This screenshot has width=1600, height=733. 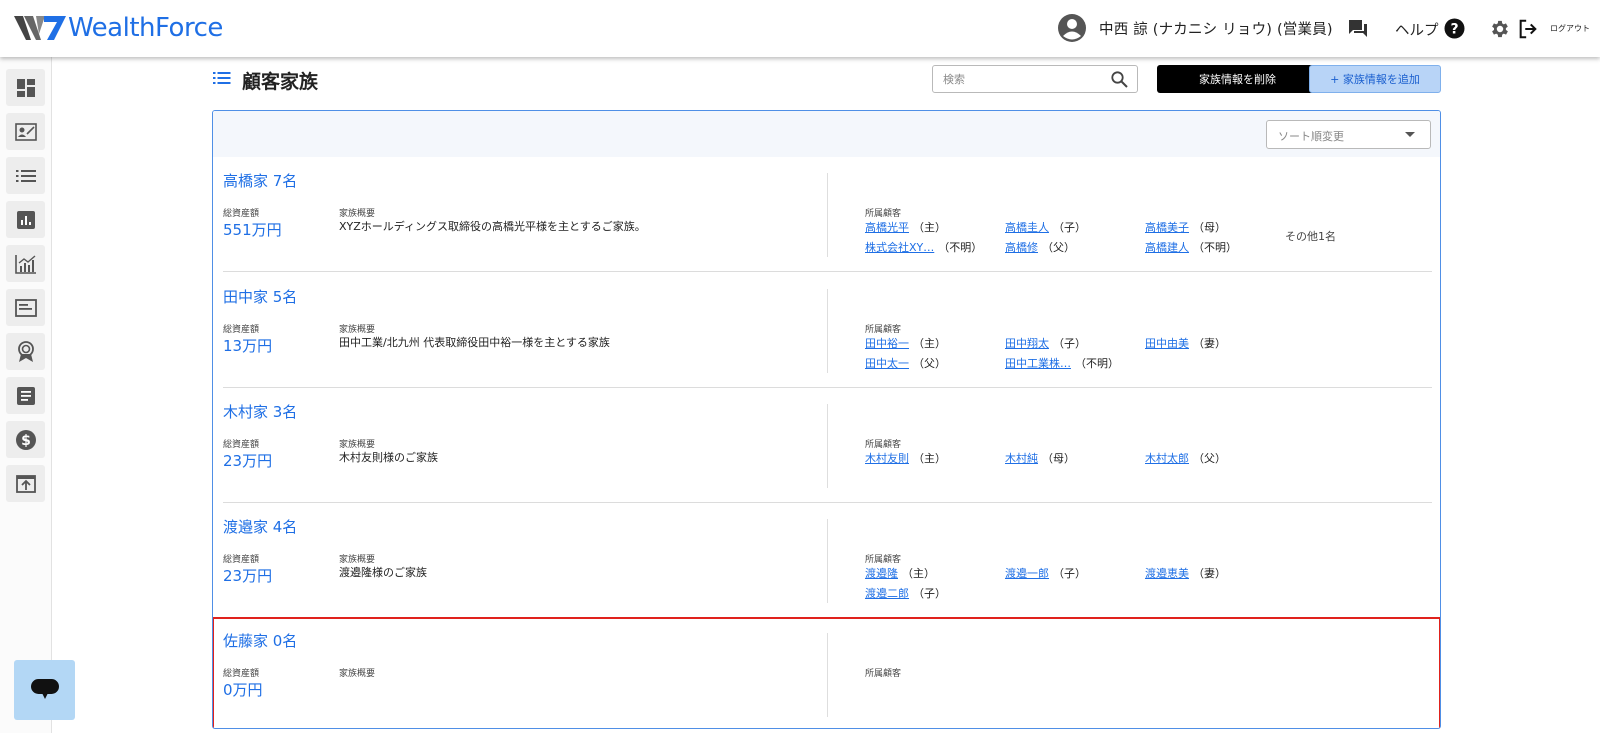 What do you see at coordinates (1167, 227) in the screenshot?
I see `member-link: 高橋美子` at bounding box center [1167, 227].